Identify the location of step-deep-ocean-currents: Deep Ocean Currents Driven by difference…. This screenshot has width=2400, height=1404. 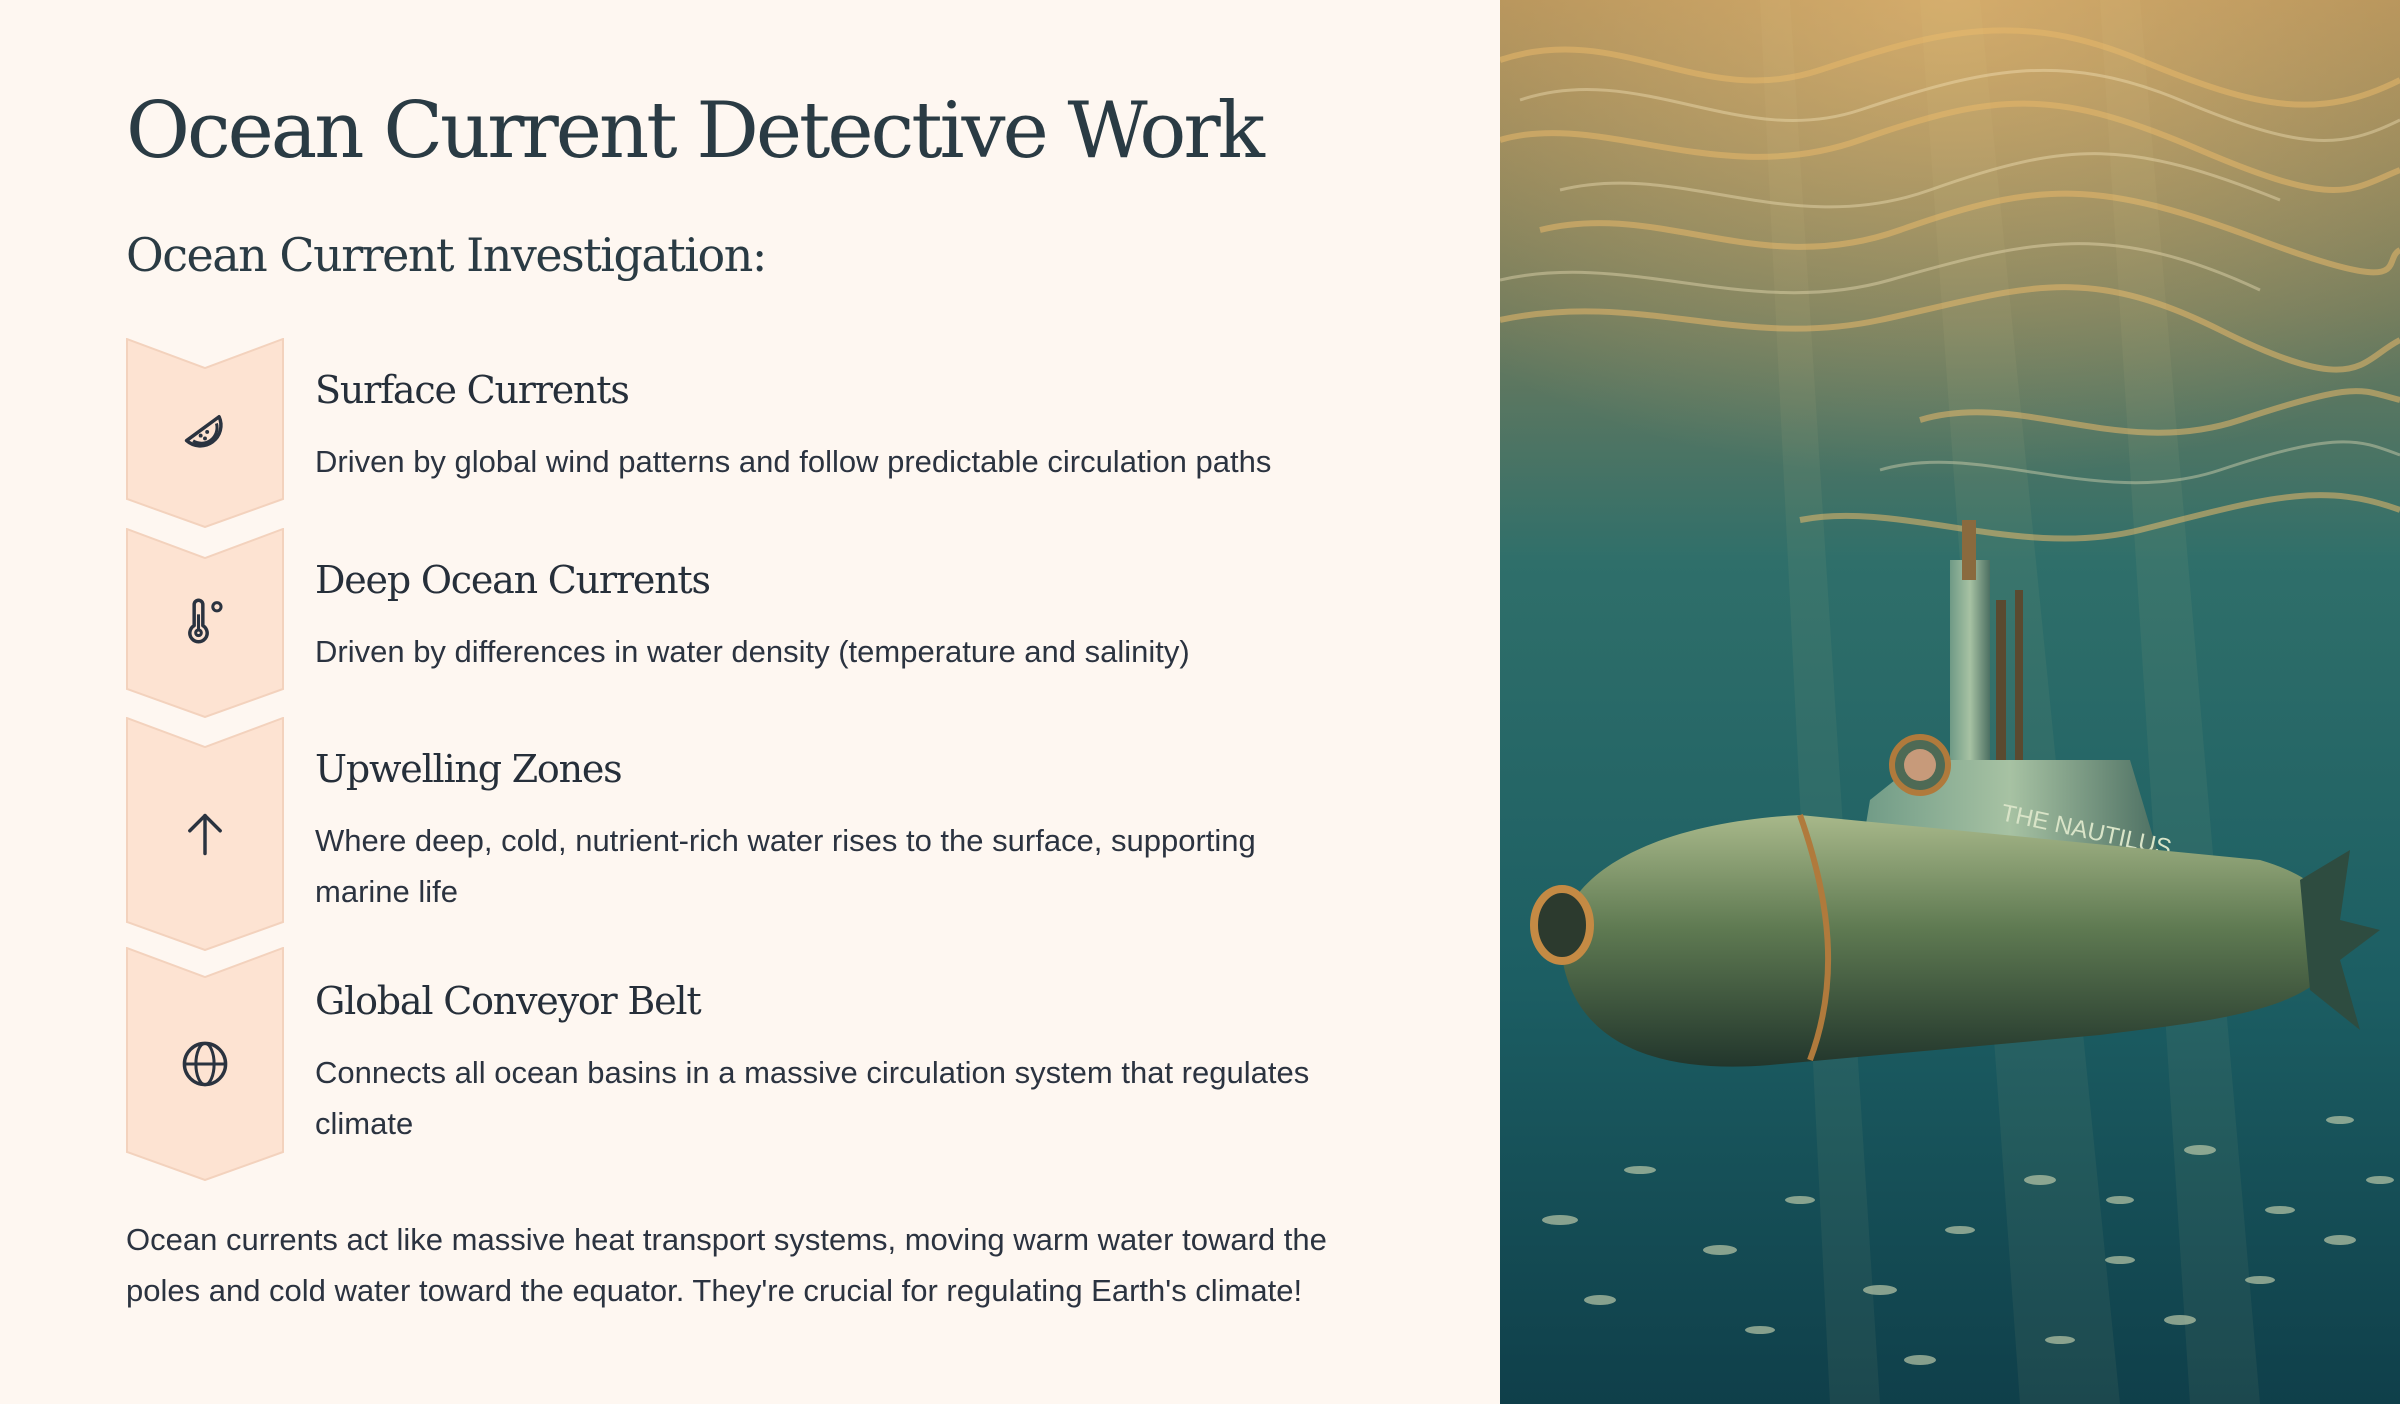
(751, 623).